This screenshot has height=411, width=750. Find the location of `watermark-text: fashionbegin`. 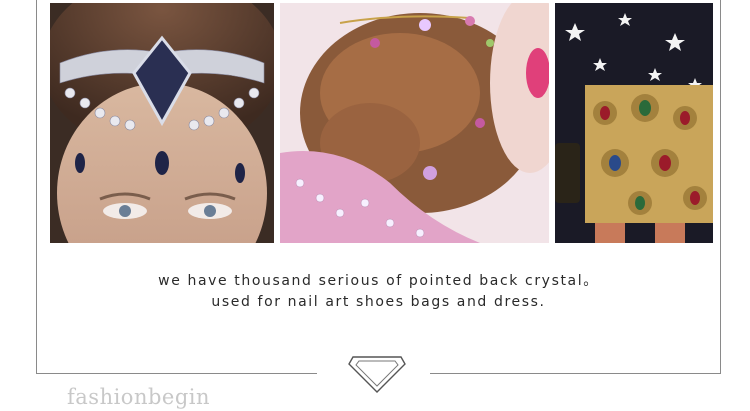

watermark-text: fashionbegin is located at coordinates (139, 397).